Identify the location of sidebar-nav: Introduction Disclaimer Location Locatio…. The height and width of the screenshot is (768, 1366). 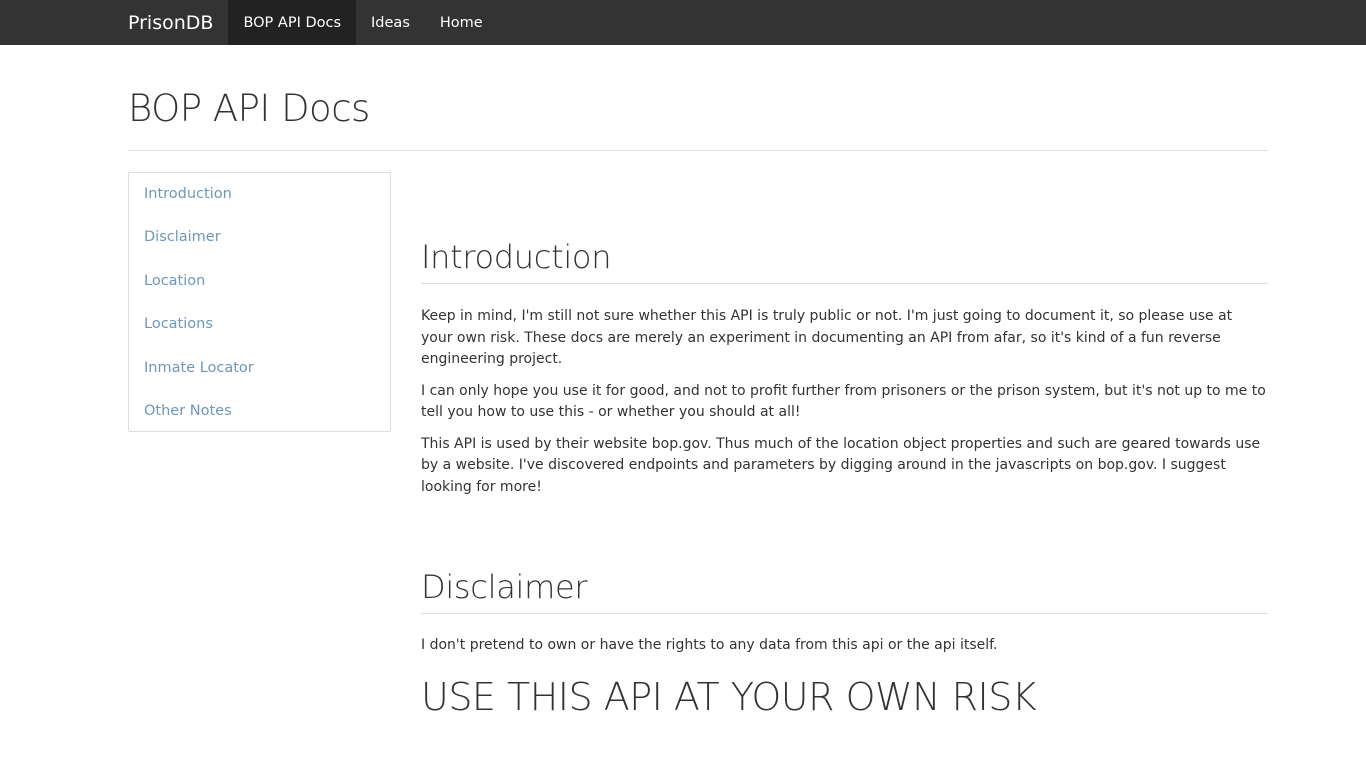
(259, 302).